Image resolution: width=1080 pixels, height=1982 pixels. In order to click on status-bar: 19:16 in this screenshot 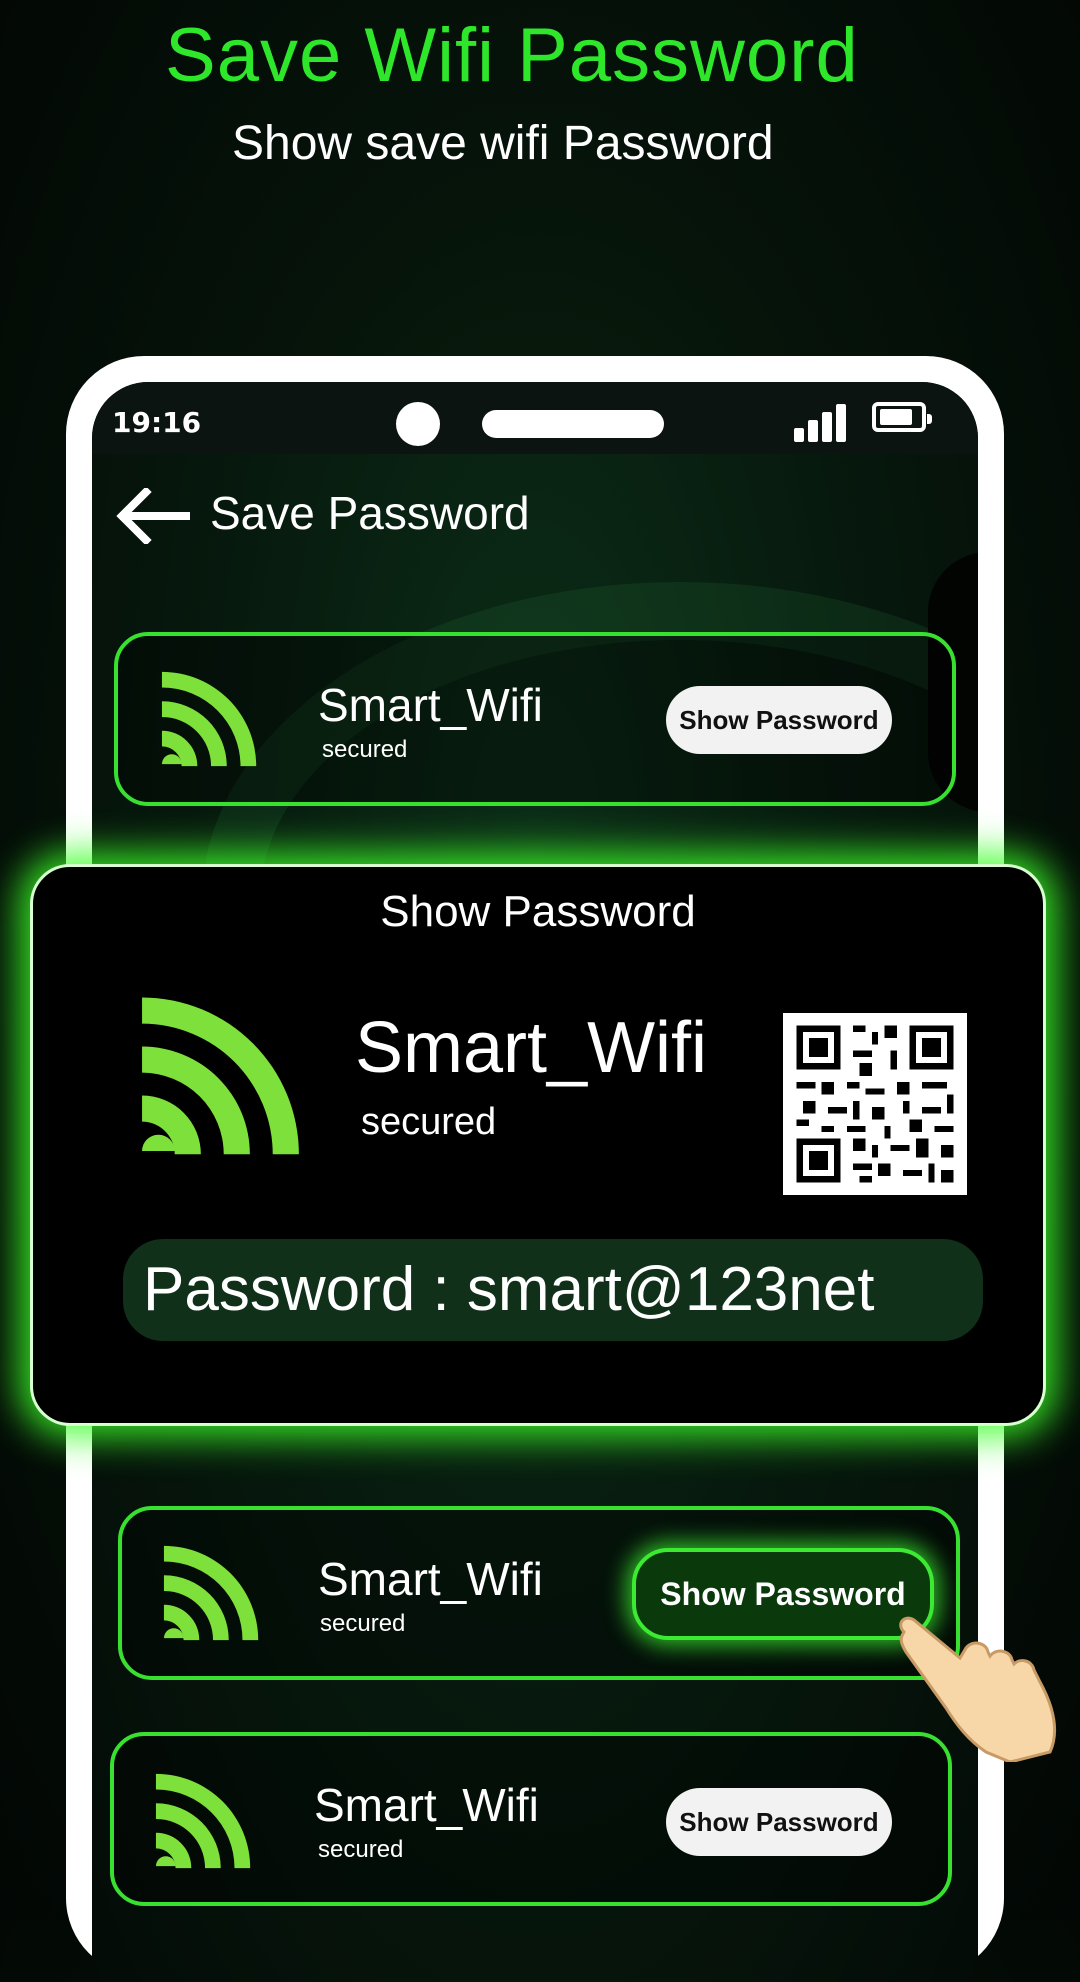, I will do `click(535, 418)`.